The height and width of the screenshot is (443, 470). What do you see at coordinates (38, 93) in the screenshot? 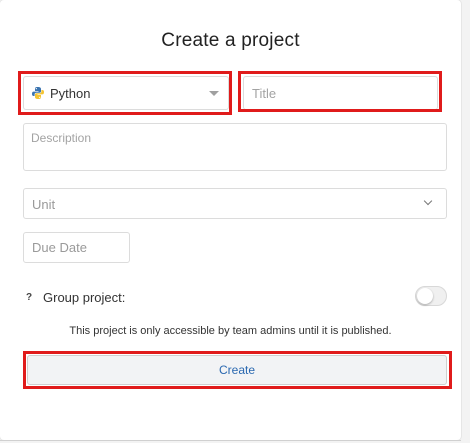
I see `python-logo-icon` at bounding box center [38, 93].